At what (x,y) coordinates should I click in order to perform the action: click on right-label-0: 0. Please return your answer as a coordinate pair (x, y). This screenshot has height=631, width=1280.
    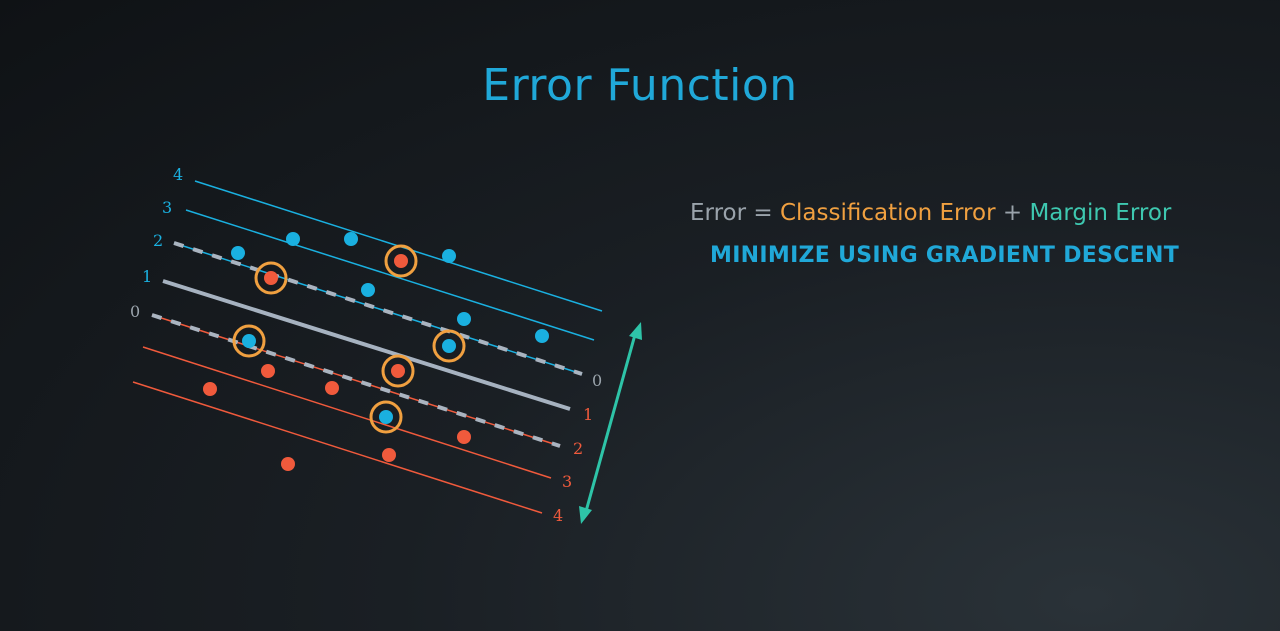
    Looking at the image, I should click on (597, 380).